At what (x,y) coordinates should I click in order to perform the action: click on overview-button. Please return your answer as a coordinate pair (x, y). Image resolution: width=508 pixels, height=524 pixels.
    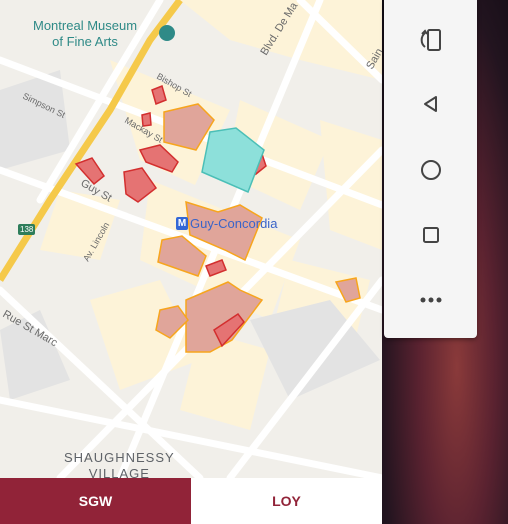
    Looking at the image, I should click on (430, 235).